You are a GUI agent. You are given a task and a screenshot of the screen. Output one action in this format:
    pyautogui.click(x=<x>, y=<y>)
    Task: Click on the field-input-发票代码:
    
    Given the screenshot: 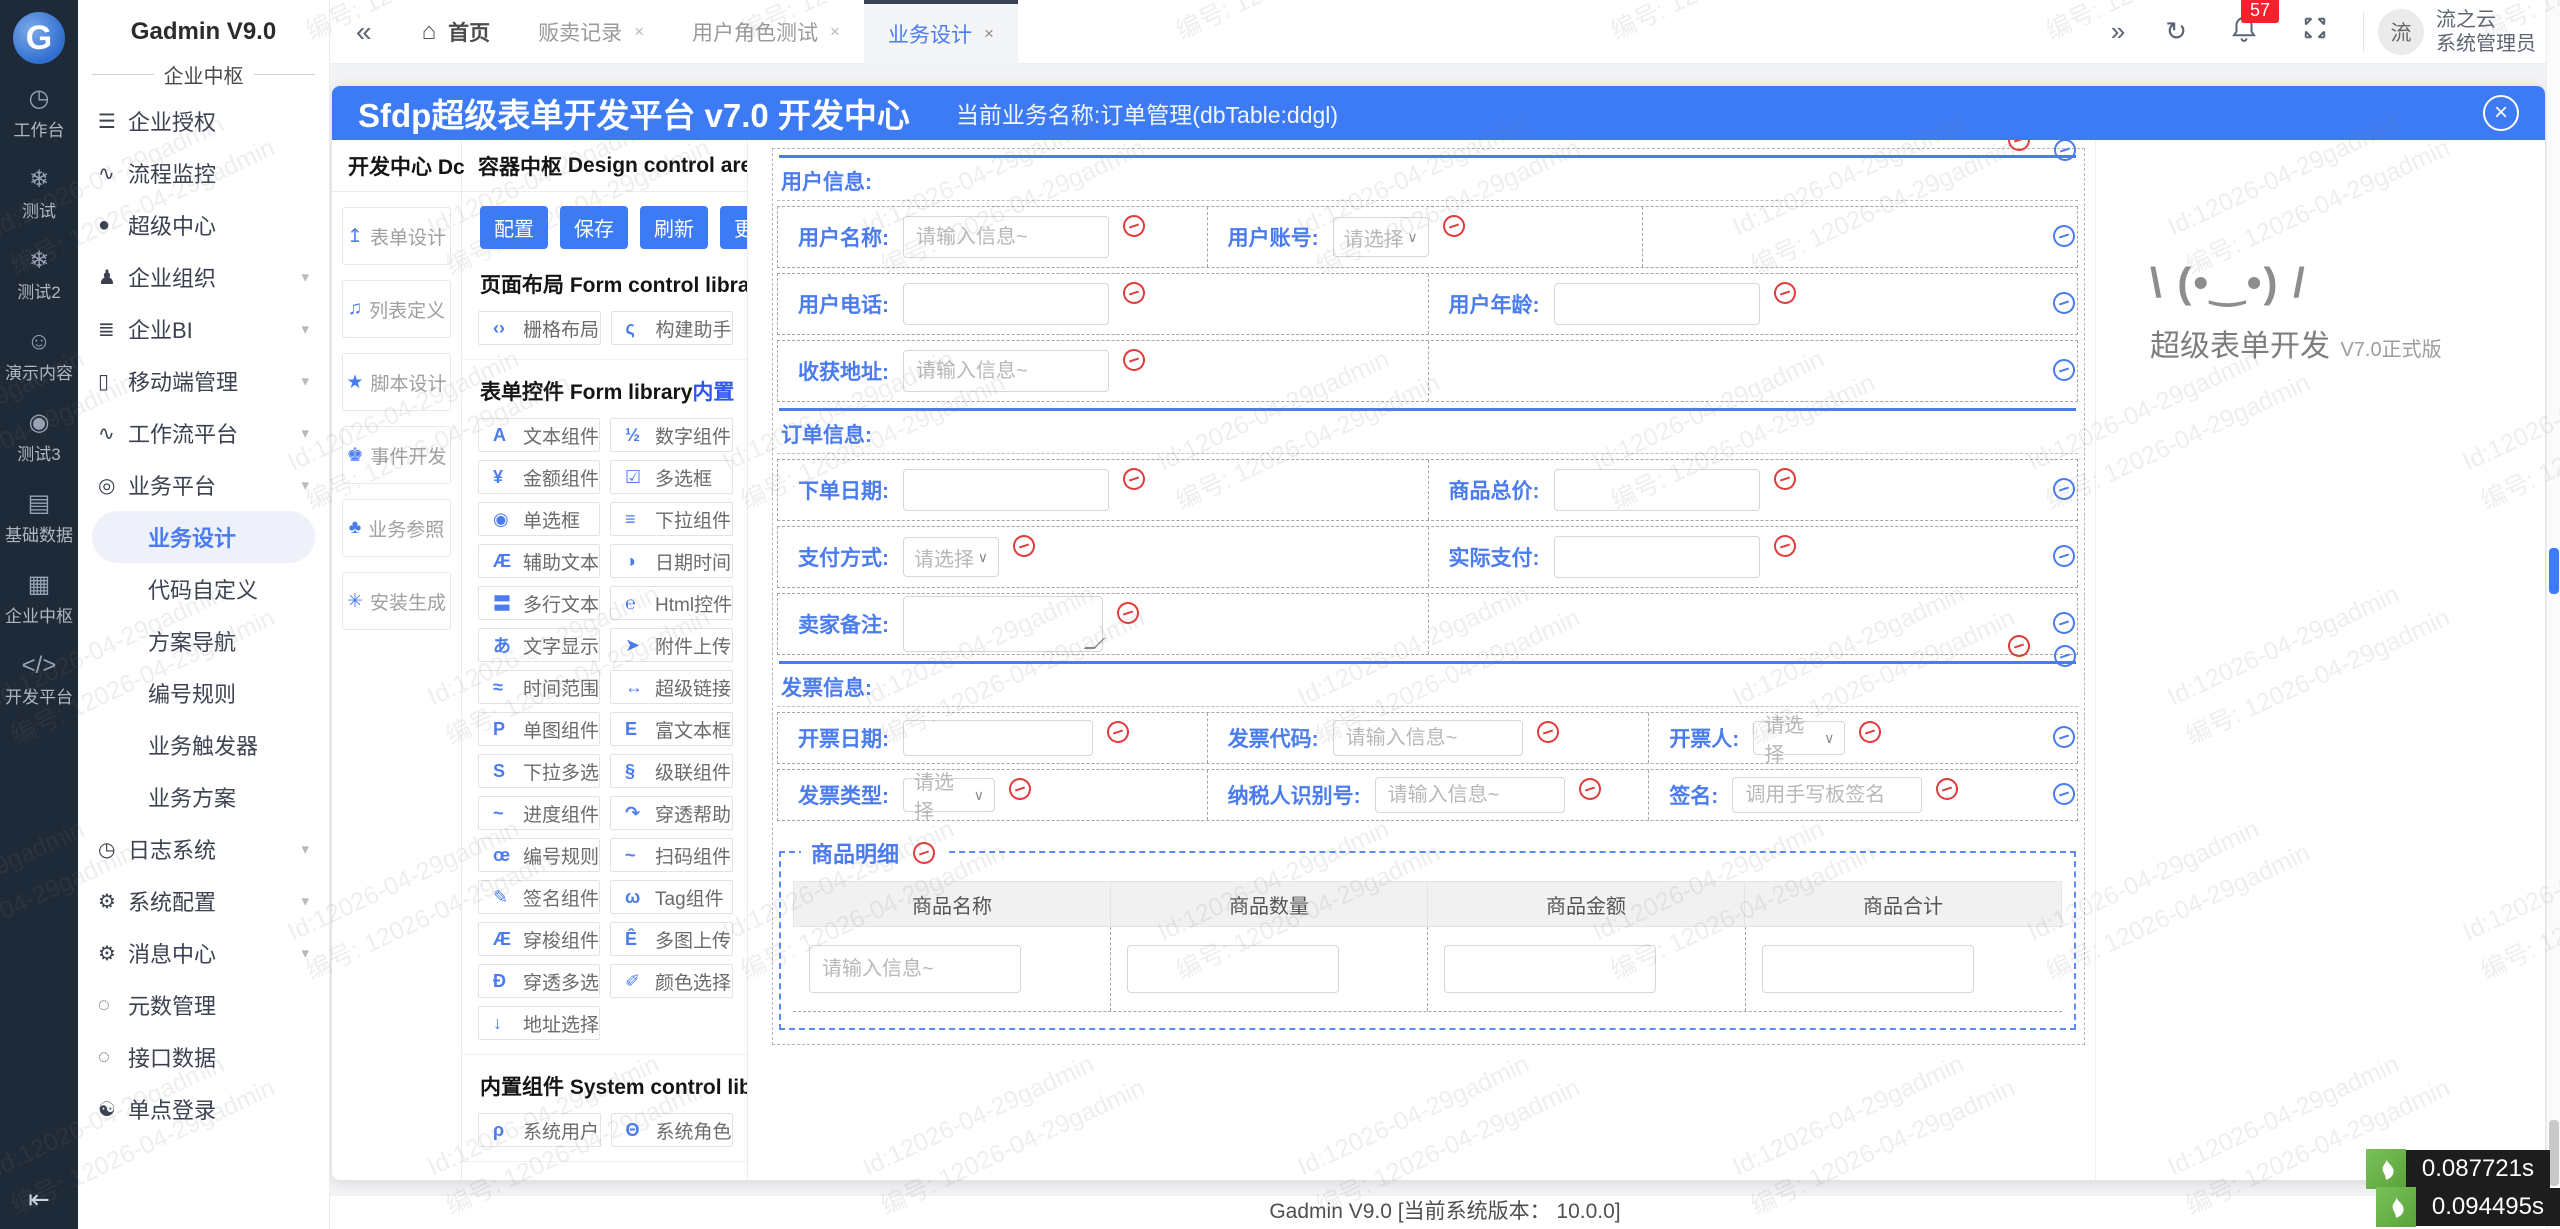 What is the action you would take?
    pyautogui.click(x=1427, y=738)
    